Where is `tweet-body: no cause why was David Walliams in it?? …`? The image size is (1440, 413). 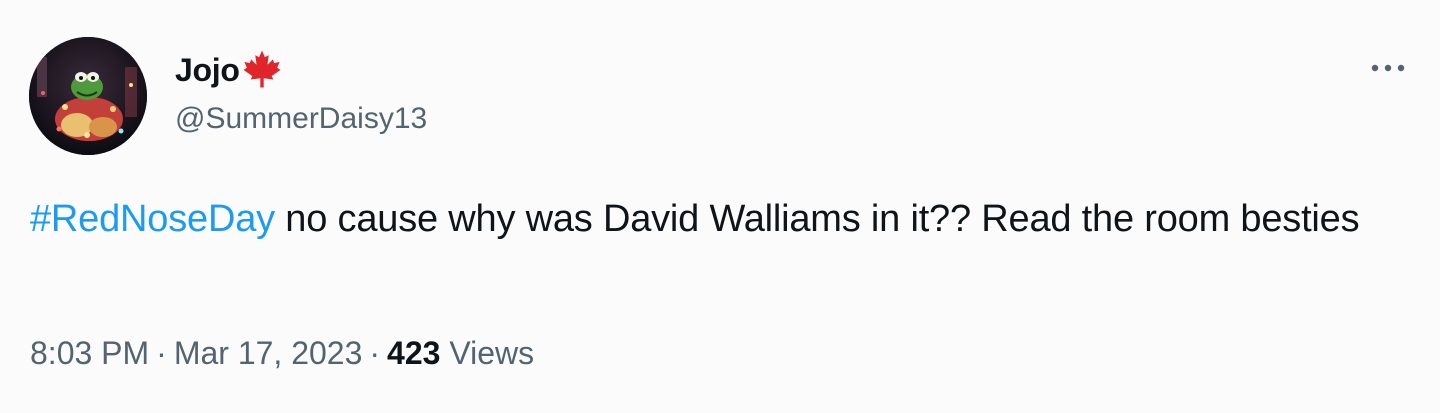 tweet-body: no cause why was David Walliams in it?? … is located at coordinates (817, 219).